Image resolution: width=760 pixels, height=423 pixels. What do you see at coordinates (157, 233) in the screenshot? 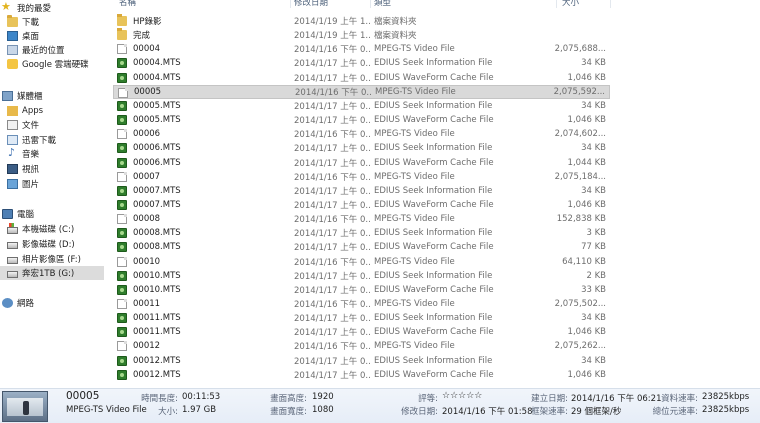
I see `file-name: 00008.MTS` at bounding box center [157, 233].